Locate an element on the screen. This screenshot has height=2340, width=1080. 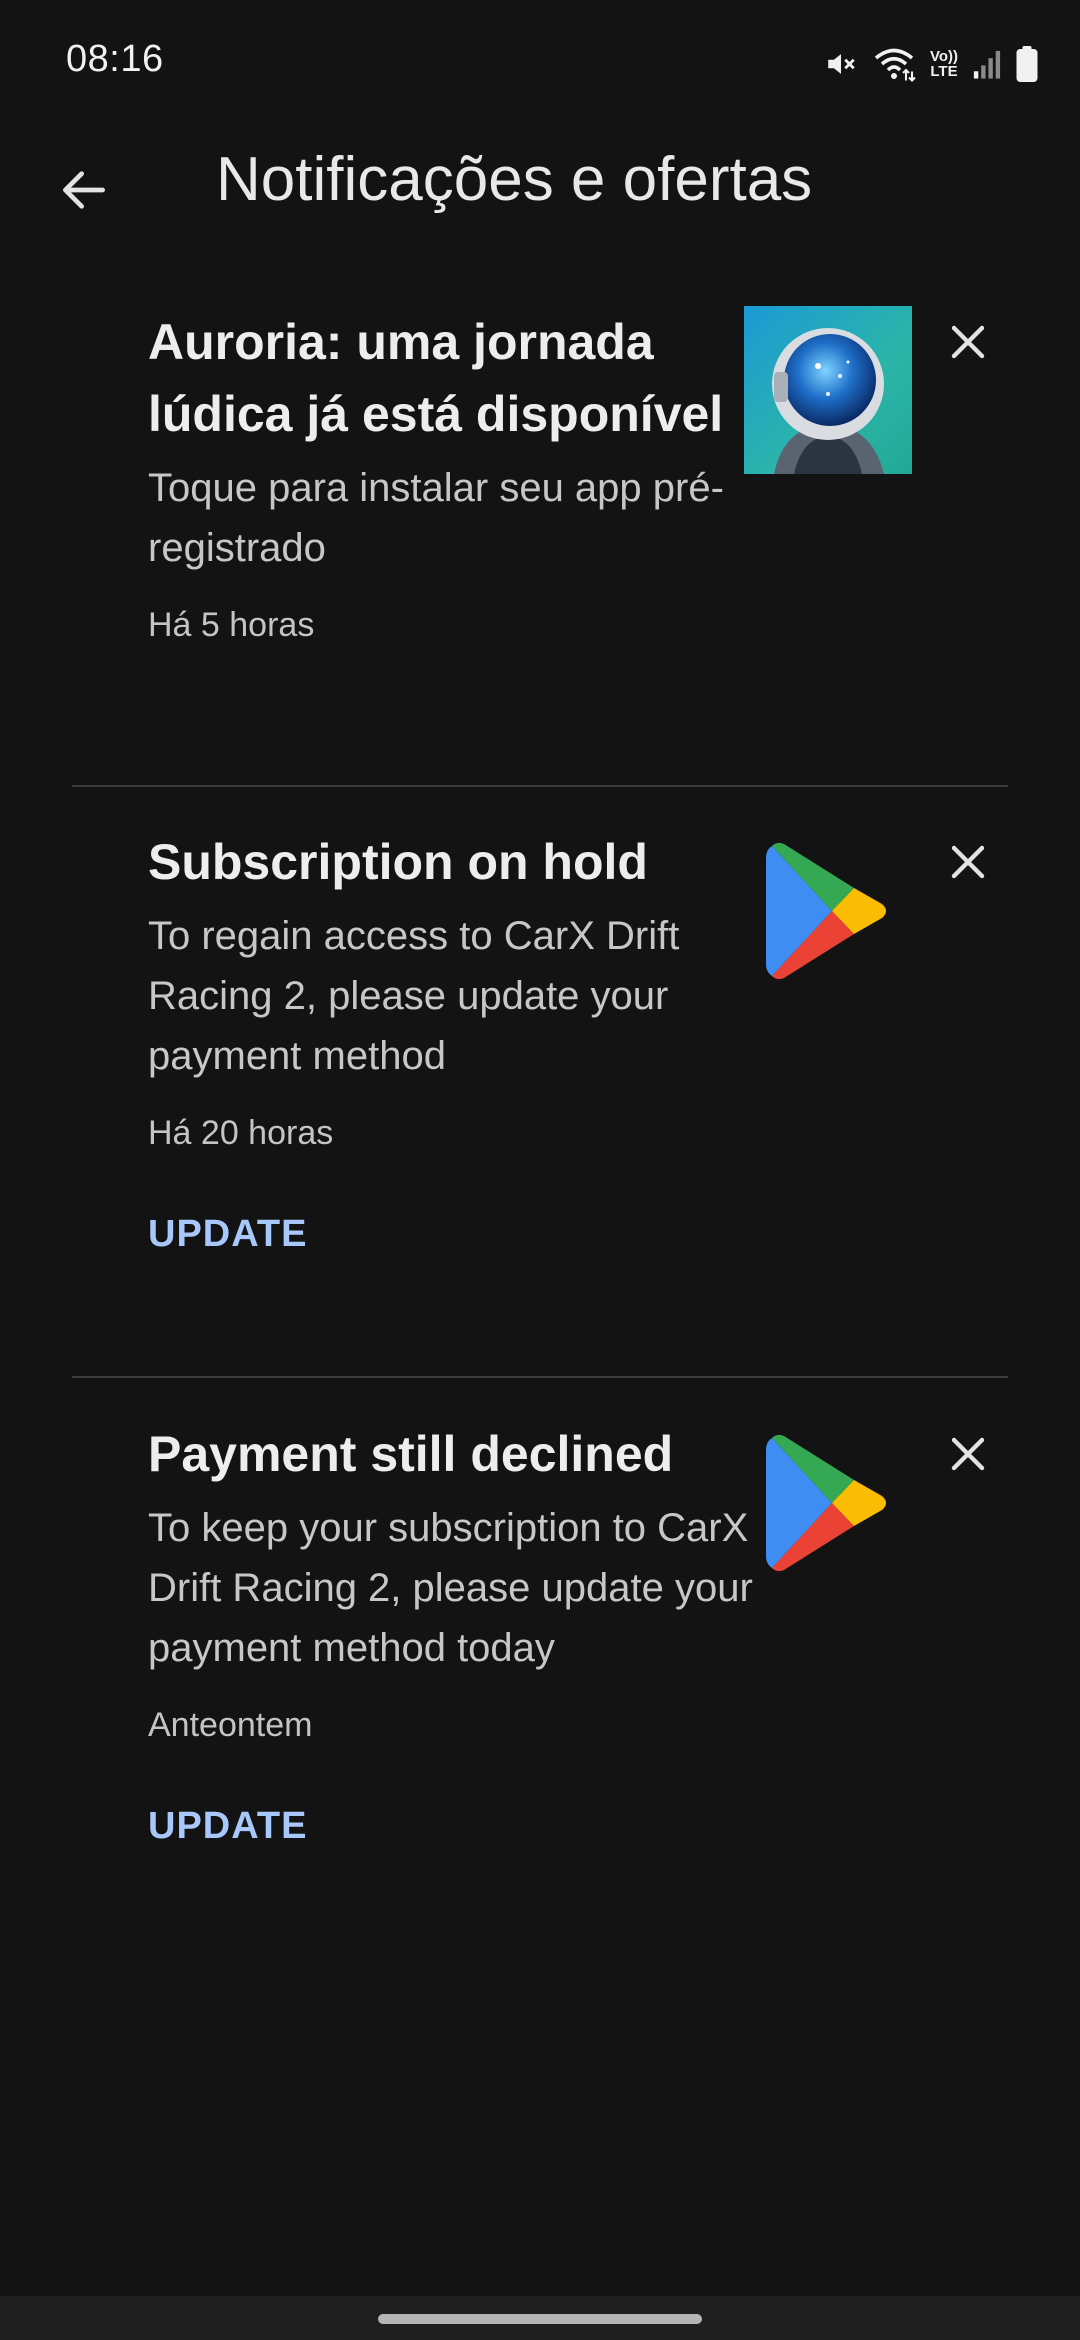
status-time: 08:16 is located at coordinates (115, 59).